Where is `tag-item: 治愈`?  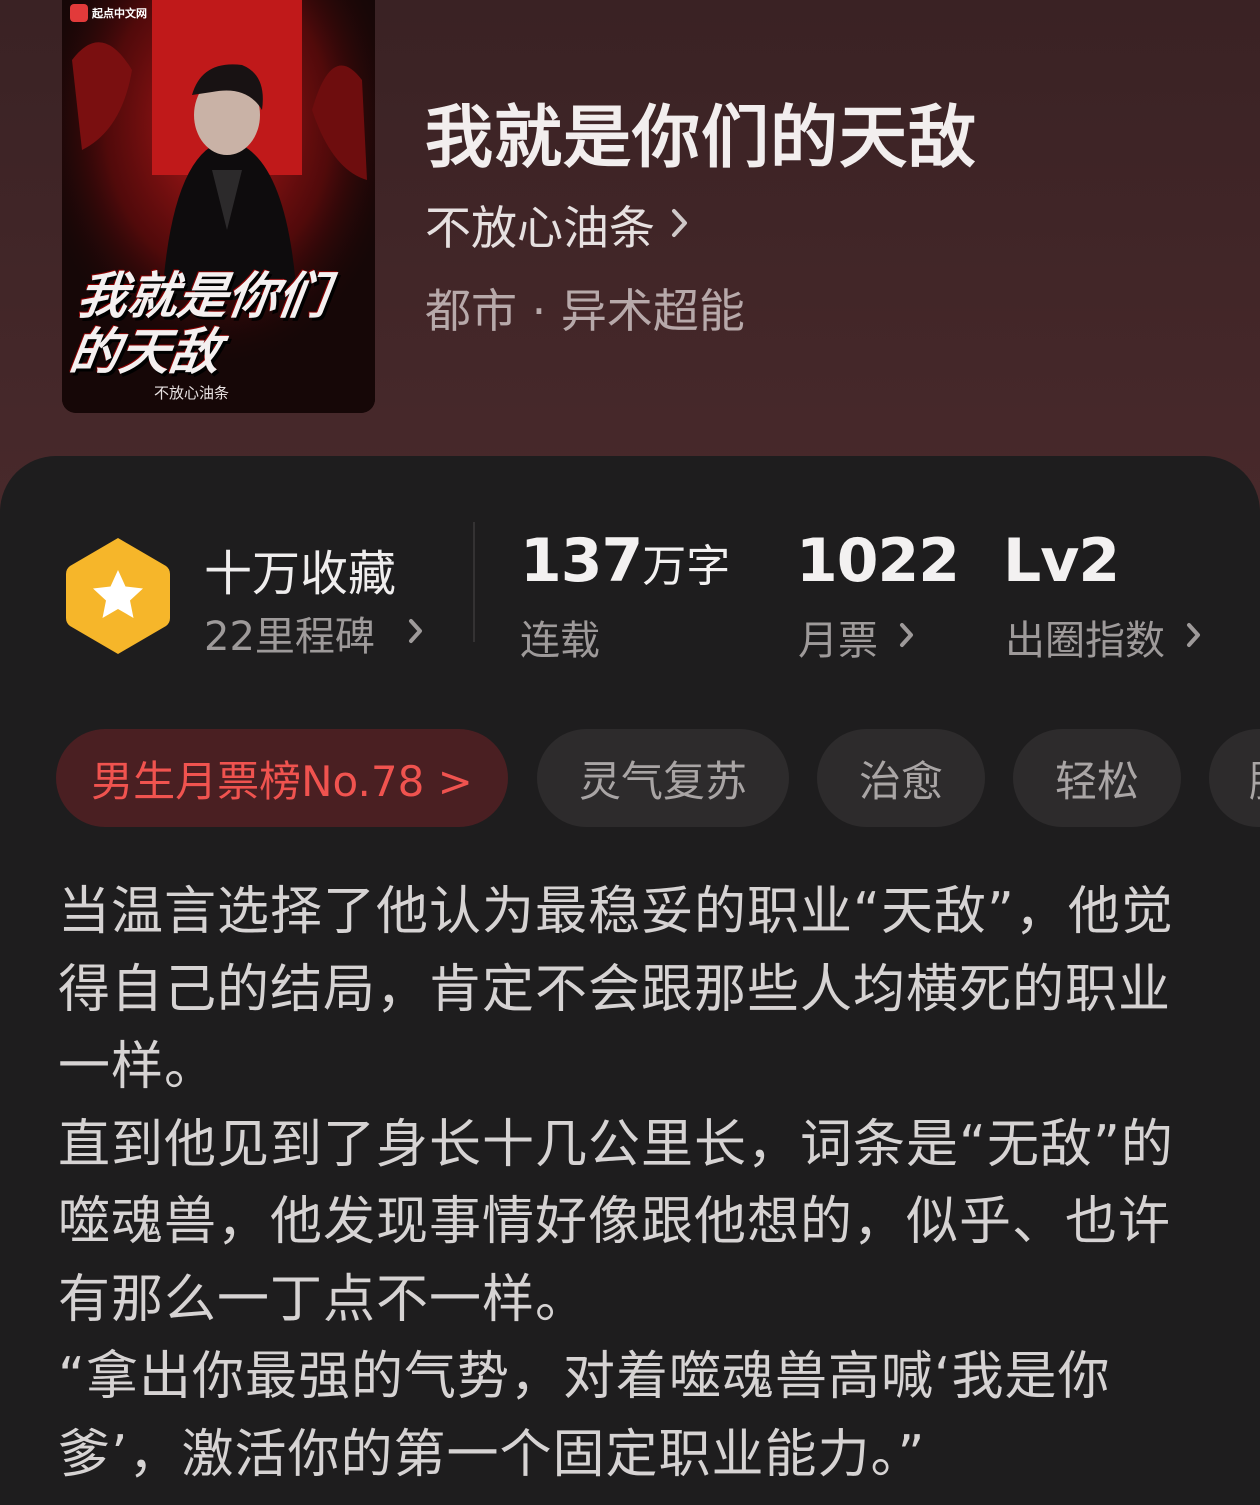
tag-item: 治愈 is located at coordinates (901, 778).